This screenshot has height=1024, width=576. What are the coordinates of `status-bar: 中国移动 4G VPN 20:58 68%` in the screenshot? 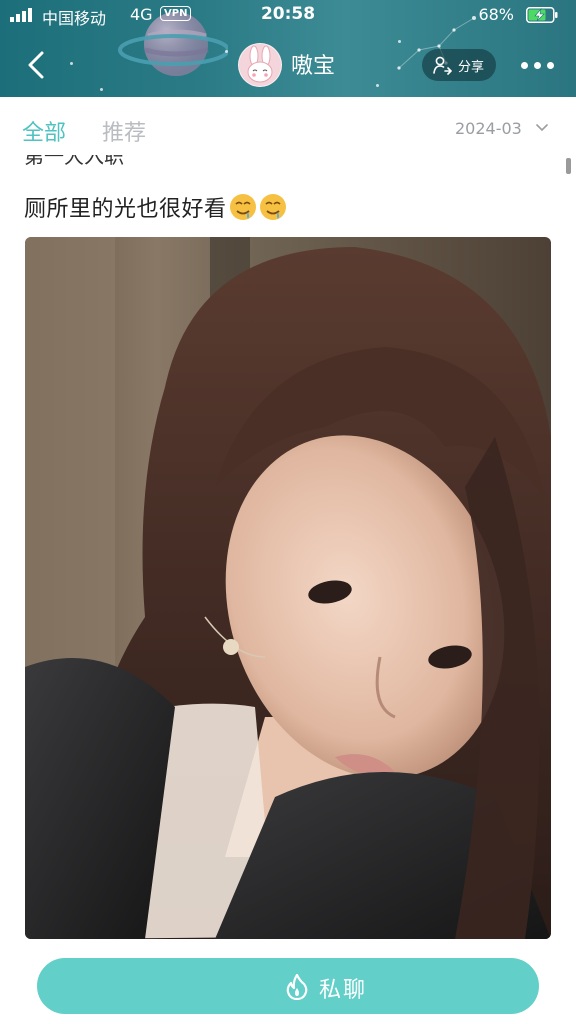 It's located at (288, 15).